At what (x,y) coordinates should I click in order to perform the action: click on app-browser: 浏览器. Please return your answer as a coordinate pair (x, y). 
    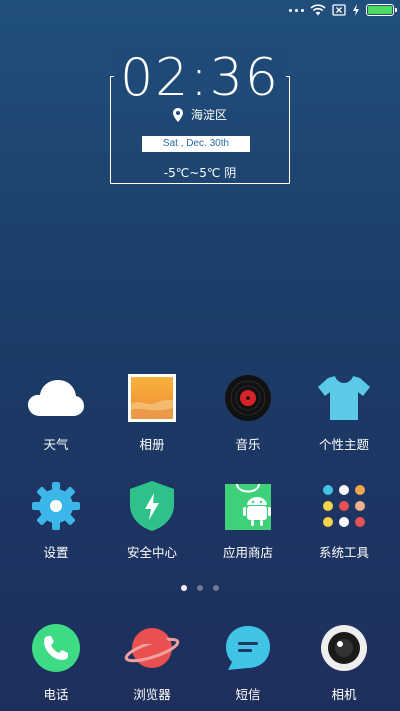
    Looking at the image, I should click on (152, 661).